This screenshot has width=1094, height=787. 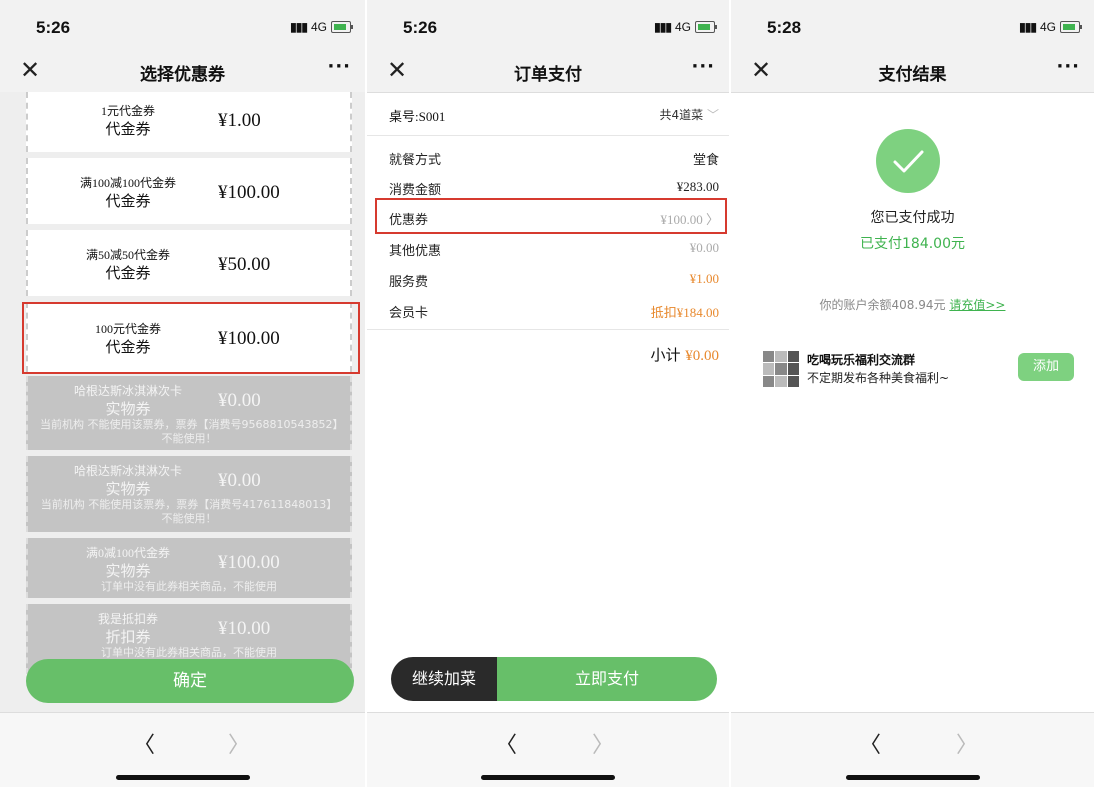 I want to click on subtotal-value: ¥0.00, so click(x=702, y=356).